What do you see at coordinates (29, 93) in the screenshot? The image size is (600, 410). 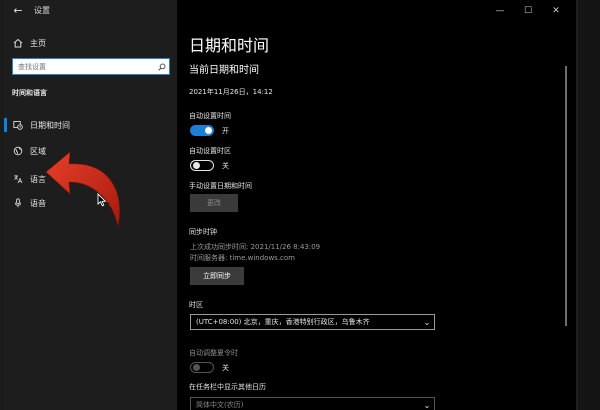 I see `section-heading: 时间和语言` at bounding box center [29, 93].